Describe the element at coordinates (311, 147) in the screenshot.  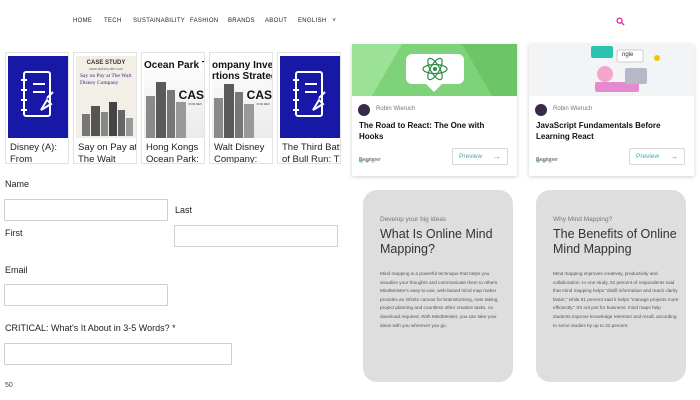
I see `book-title: The Third Battle` at that location.